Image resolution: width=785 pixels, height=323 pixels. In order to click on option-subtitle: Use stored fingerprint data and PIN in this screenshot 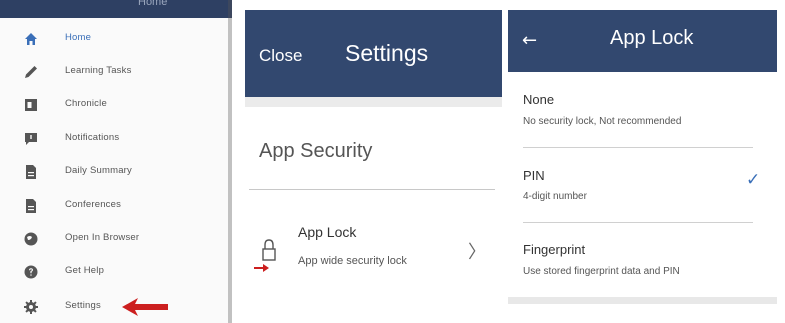, I will do `click(601, 271)`.